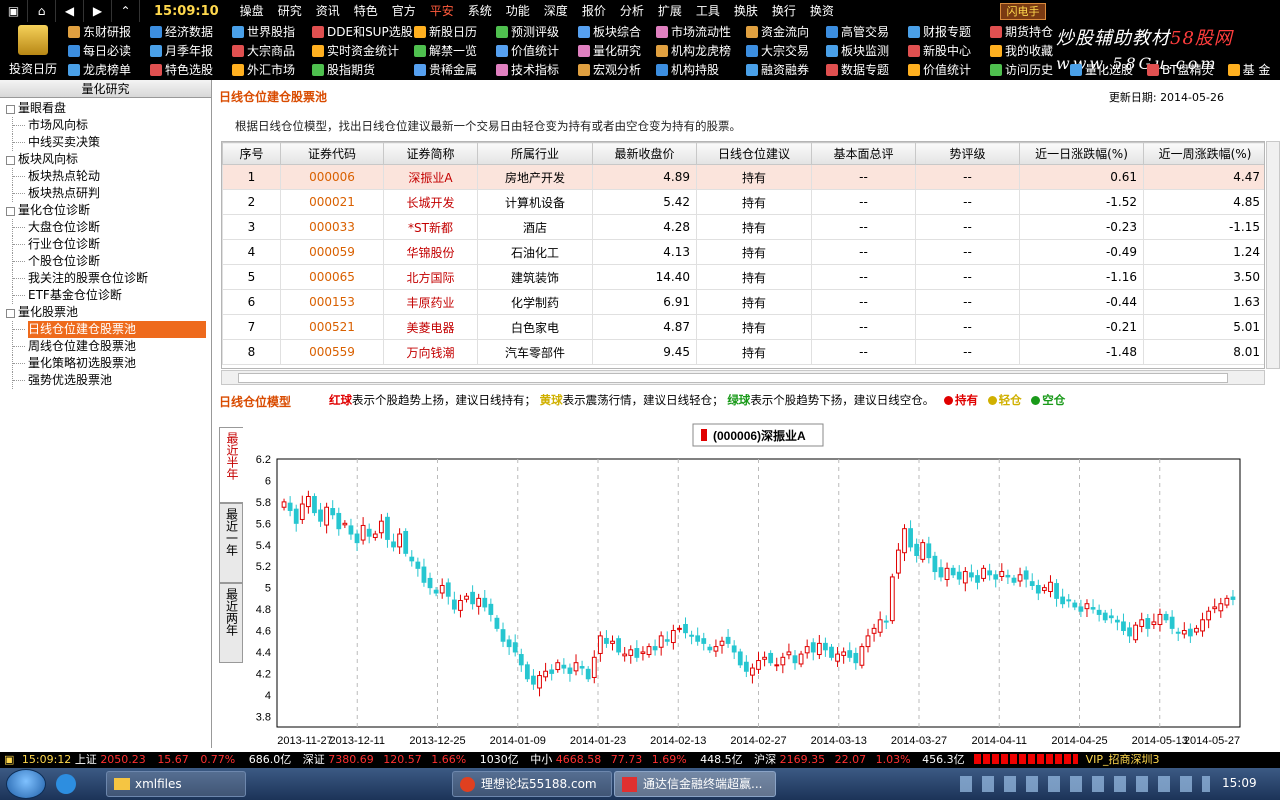  What do you see at coordinates (105, 278) in the screenshot?
I see `tree-node-10: 我关注的股票仓位诊断` at bounding box center [105, 278].